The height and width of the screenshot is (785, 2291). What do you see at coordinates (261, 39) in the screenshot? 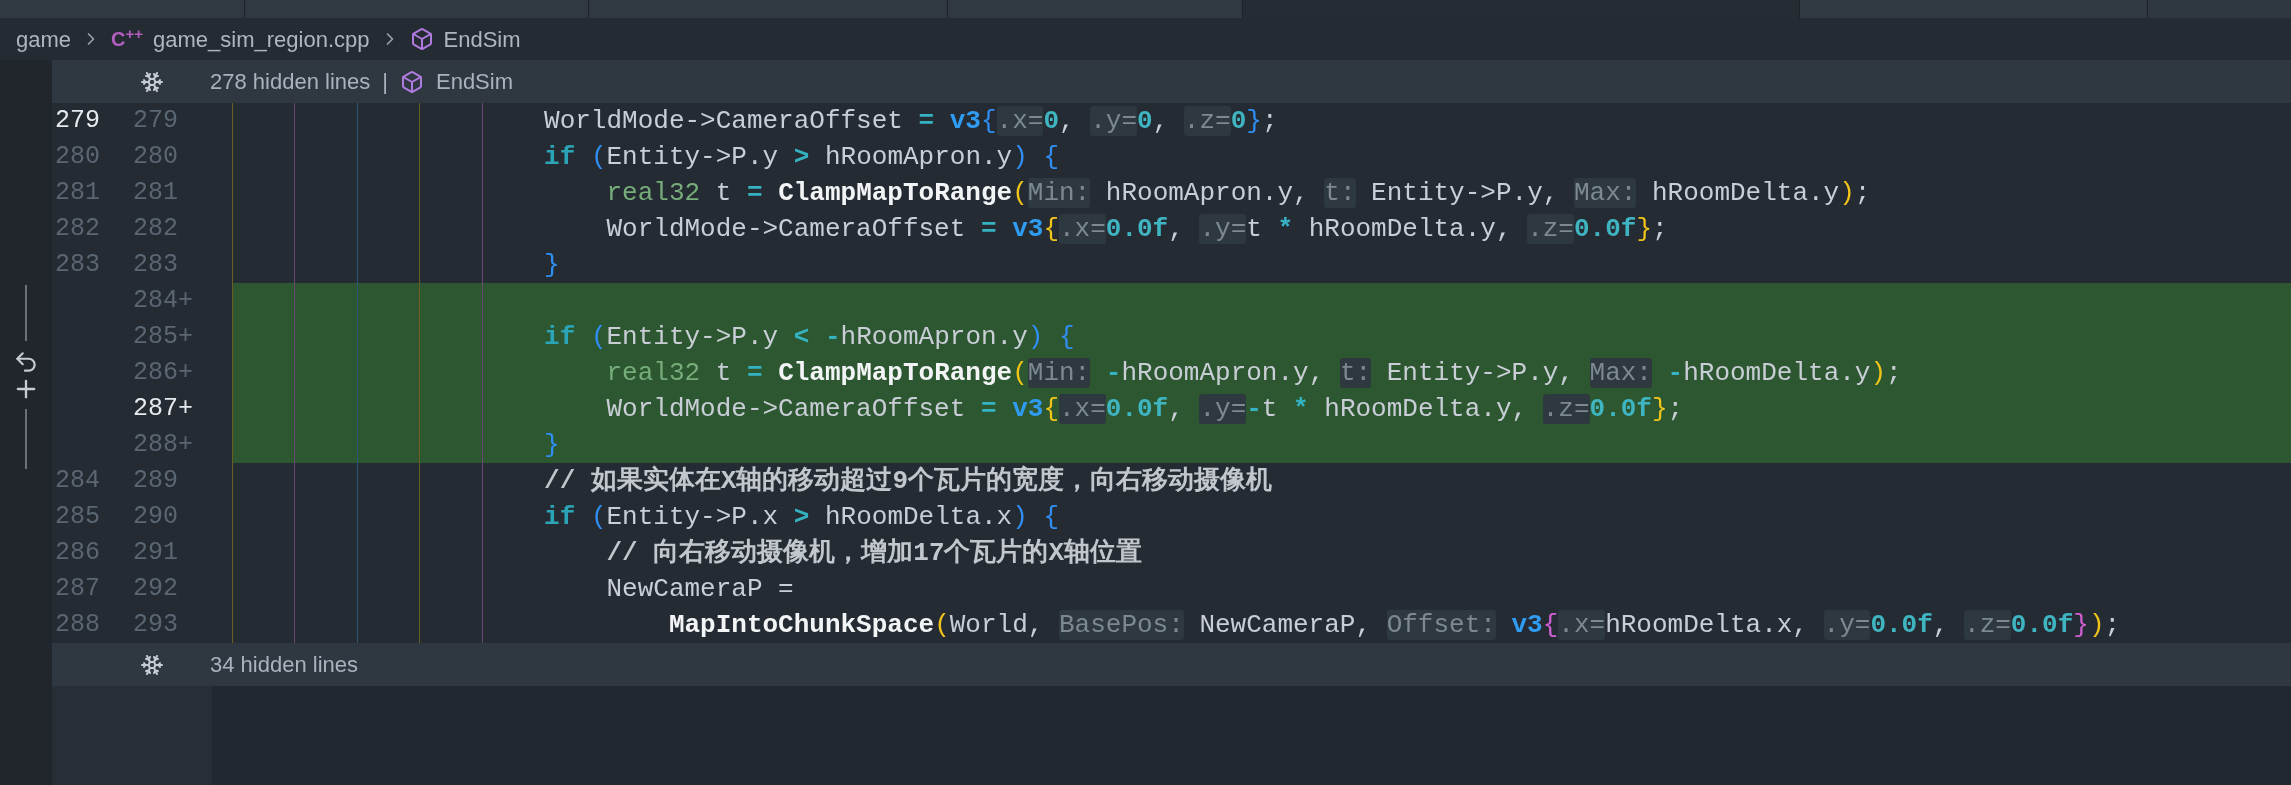
I see `breadcrumb-file: game_sim_region.cpp` at bounding box center [261, 39].